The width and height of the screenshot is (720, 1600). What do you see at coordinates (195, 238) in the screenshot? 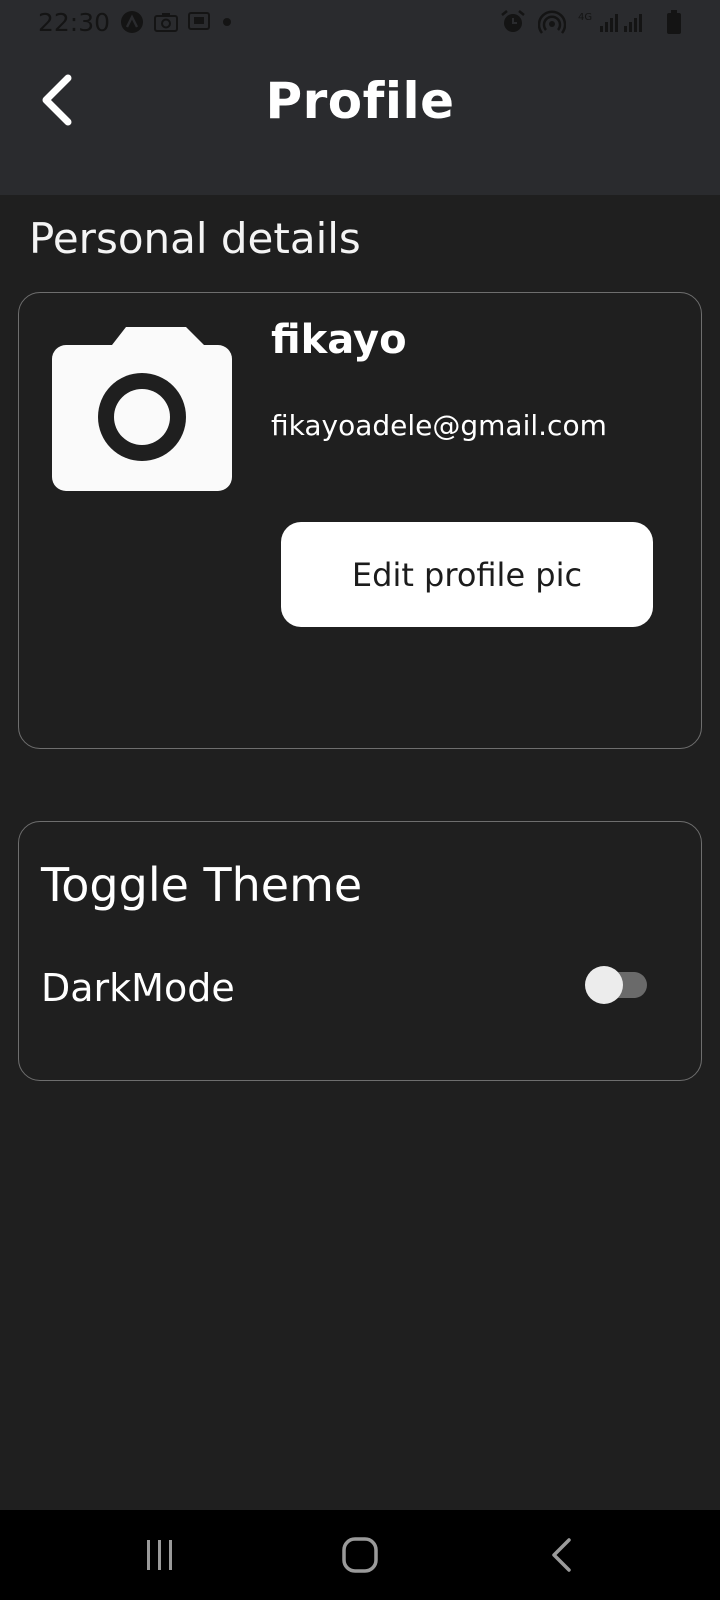
I see `personal-details-heading: Personal details` at bounding box center [195, 238].